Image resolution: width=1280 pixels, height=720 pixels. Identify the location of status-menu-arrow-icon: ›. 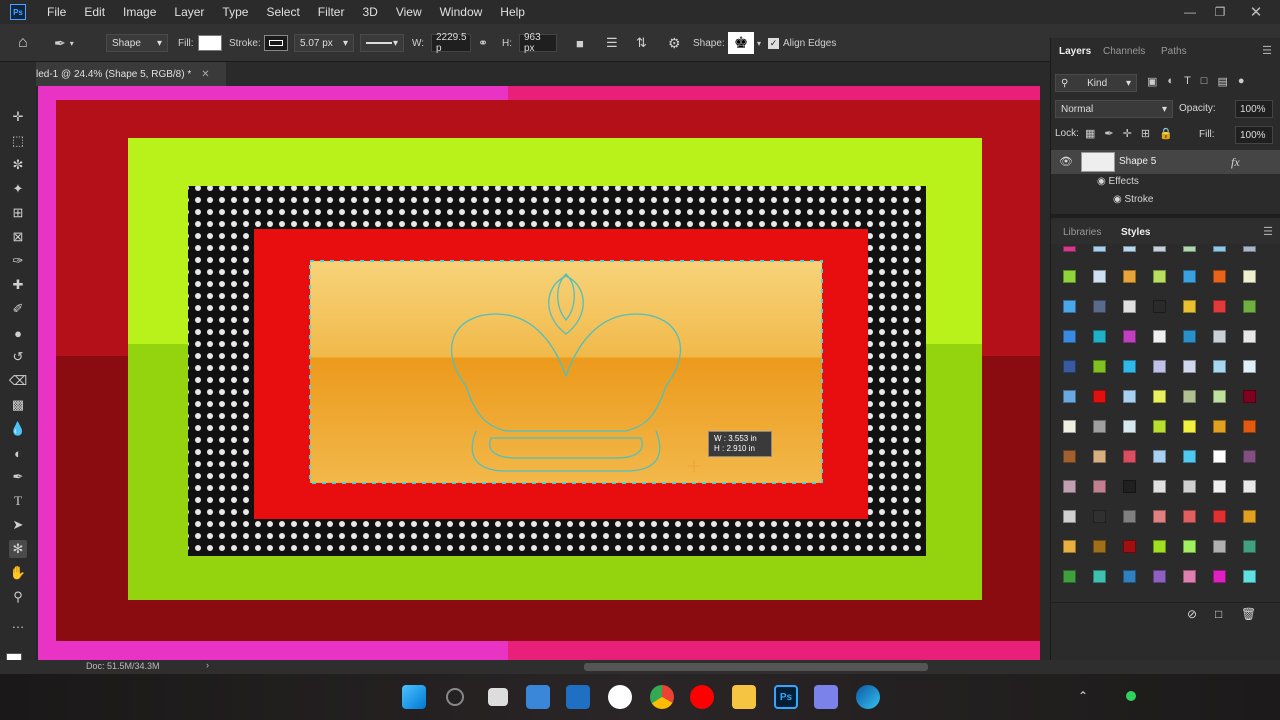
(207, 665).